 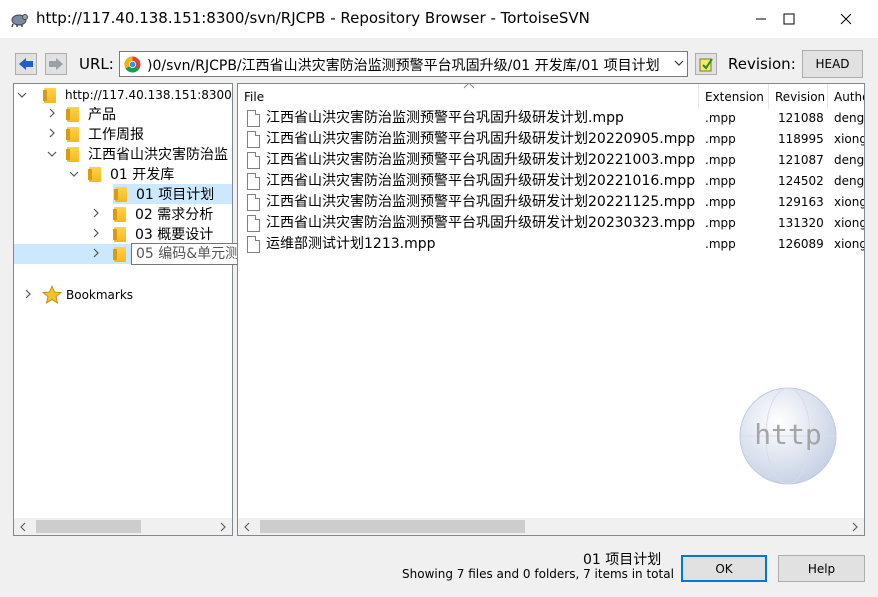 What do you see at coordinates (481, 202) in the screenshot?
I see `cell-file-name: 江西省山洪灾害防治监测预警平台巩固升级研发计划20221125.mpp` at bounding box center [481, 202].